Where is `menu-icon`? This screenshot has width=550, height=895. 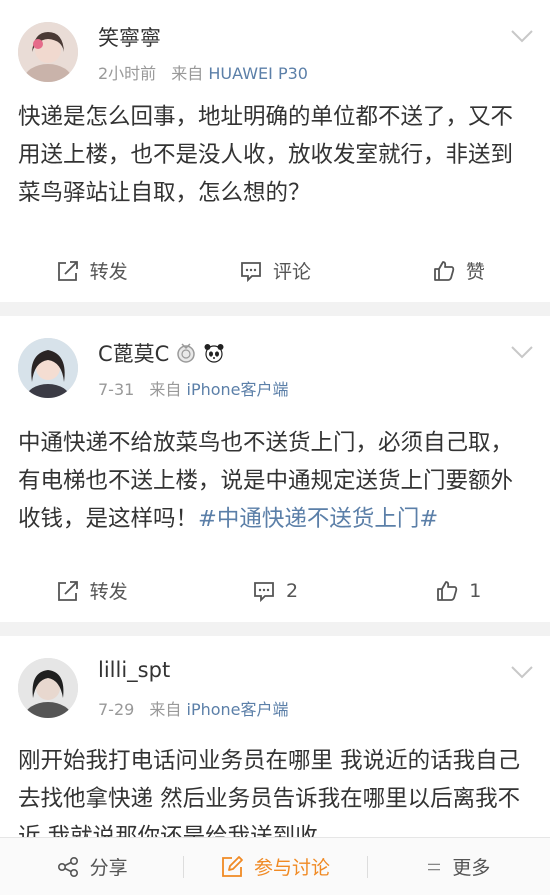
menu-icon is located at coordinates (434, 866).